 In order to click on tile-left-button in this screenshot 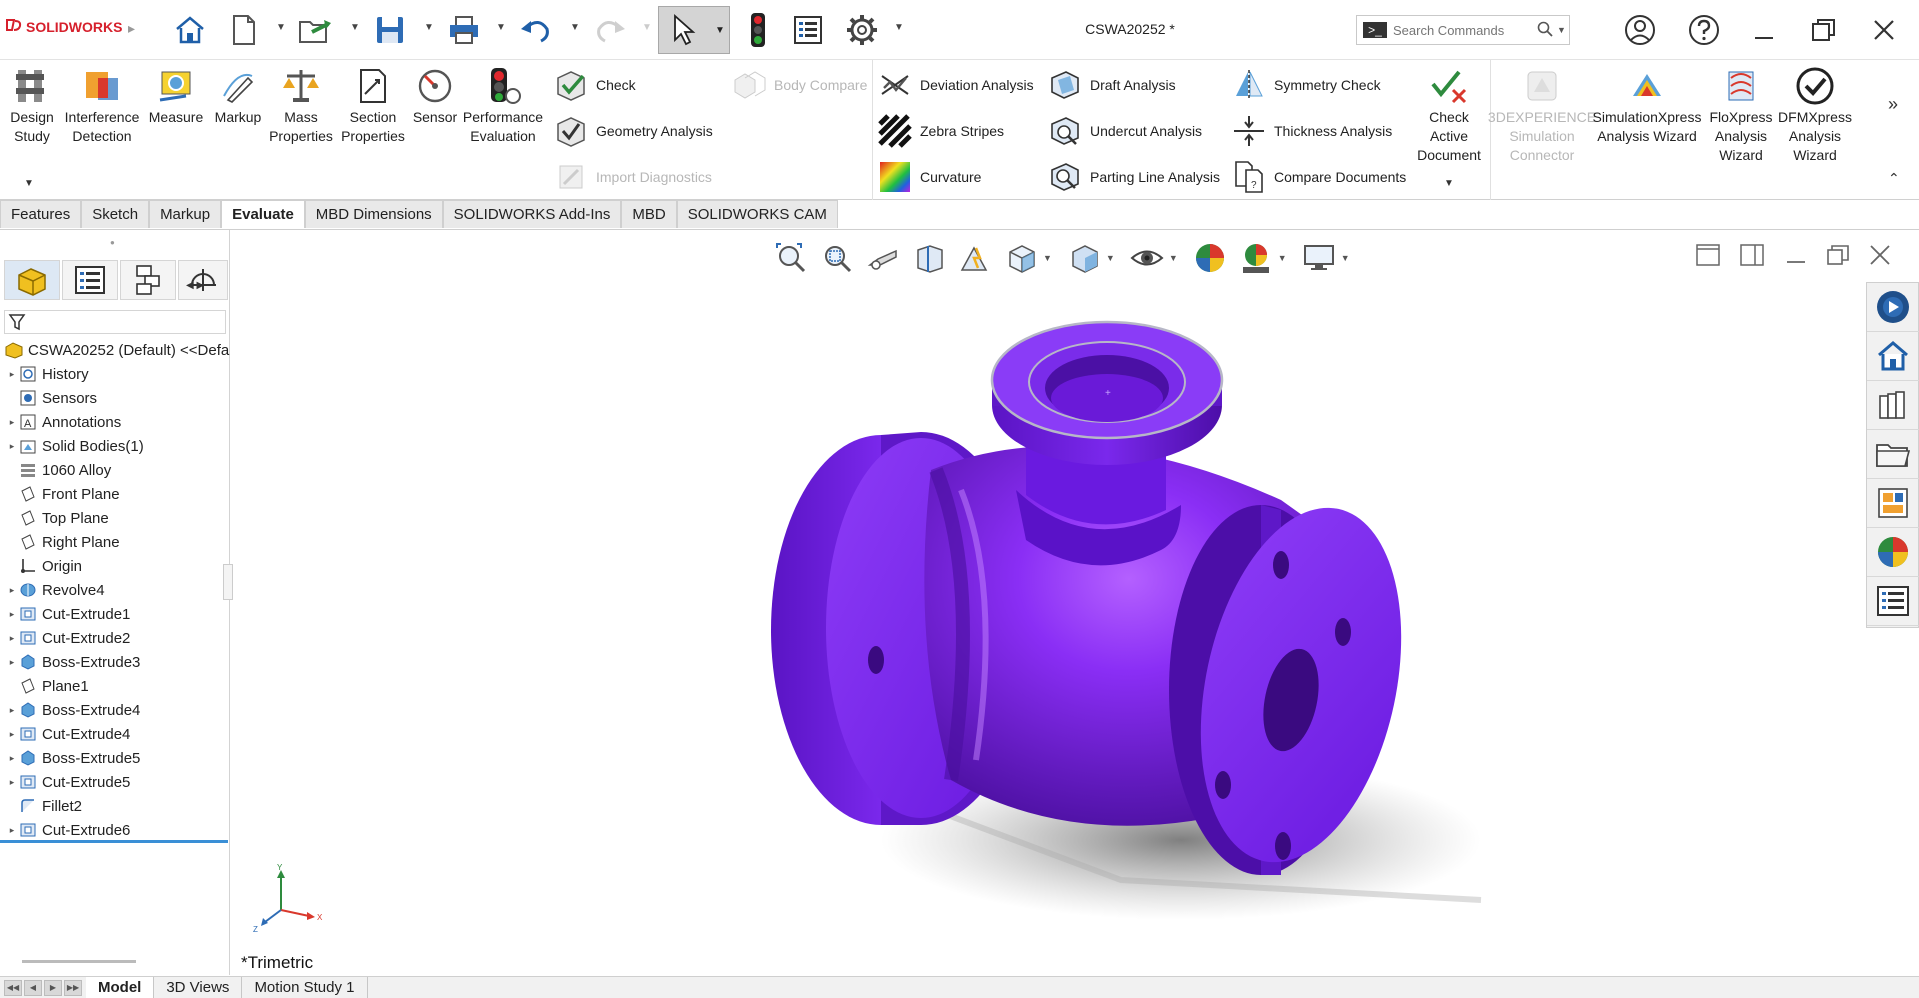, I will do `click(1708, 255)`.